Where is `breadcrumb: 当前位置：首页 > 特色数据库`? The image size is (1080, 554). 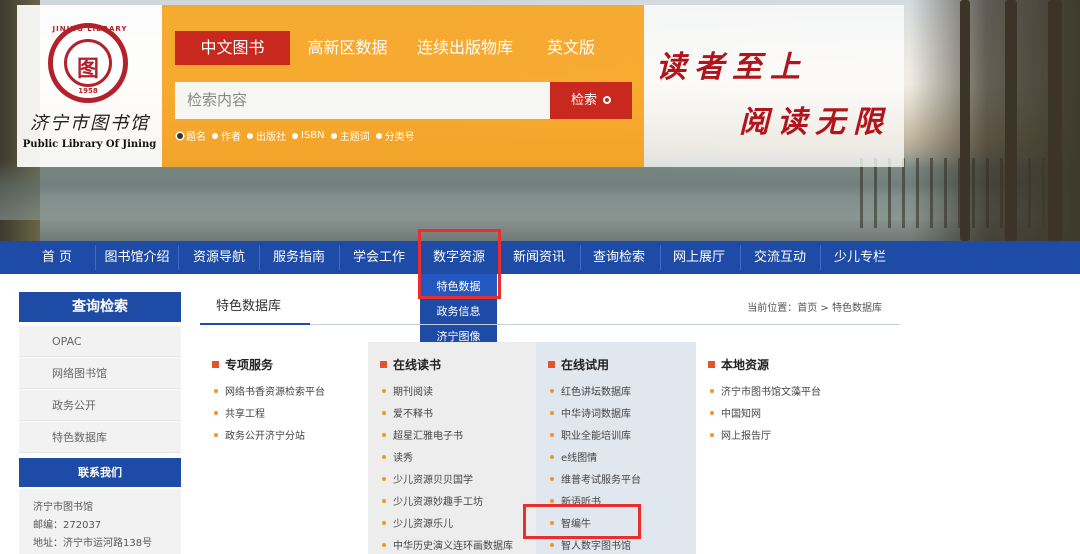
breadcrumb: 当前位置：首页 > 特色数据库 is located at coordinates (814, 308).